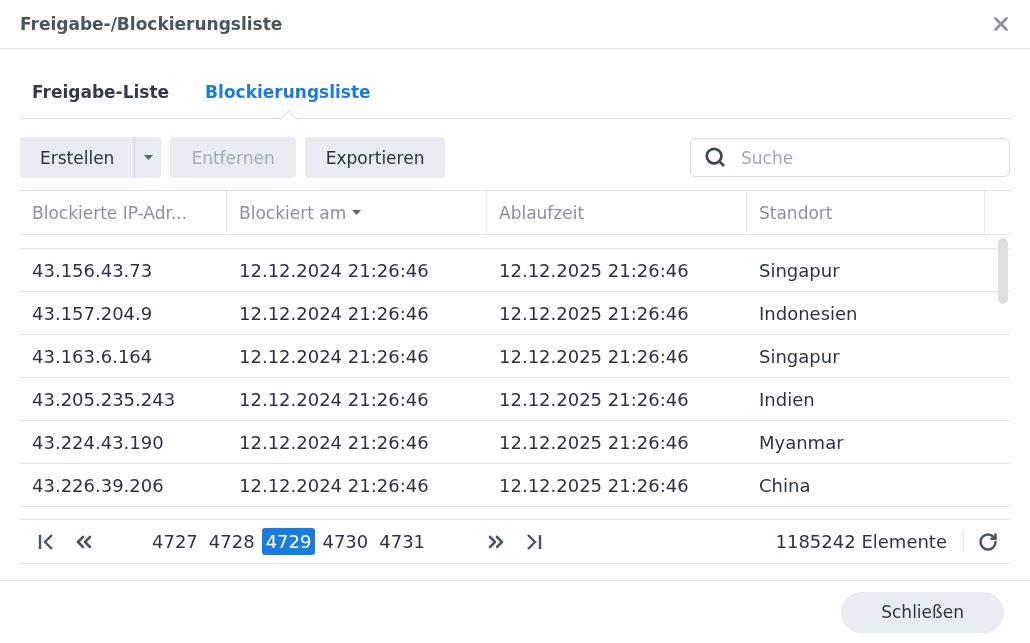  I want to click on table-cell-text: China, so click(785, 485).